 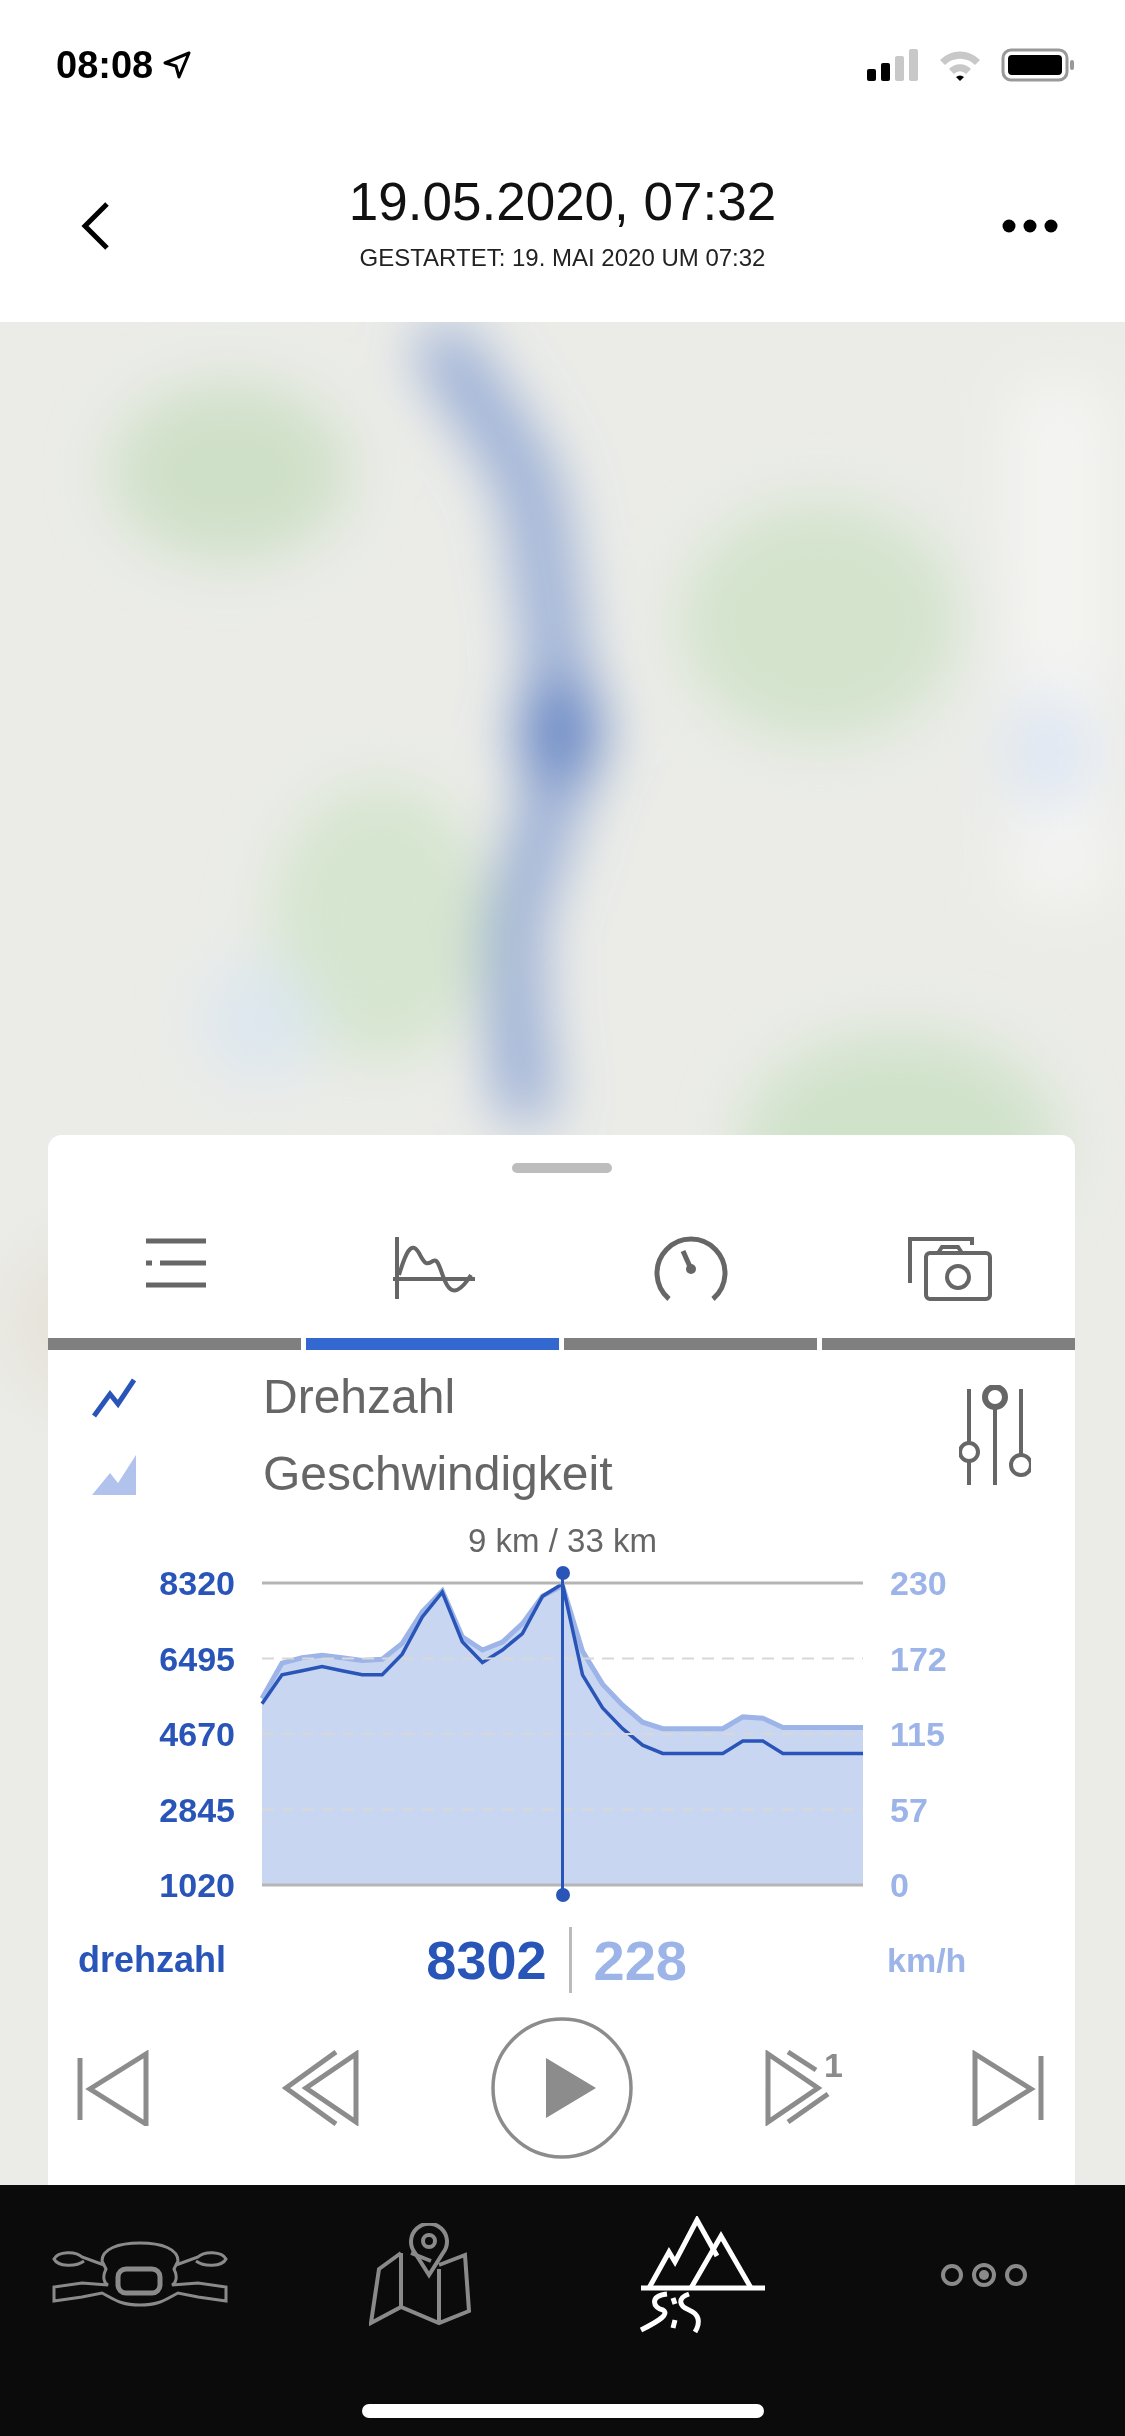 I want to click on axis-label: 115, so click(x=917, y=1734).